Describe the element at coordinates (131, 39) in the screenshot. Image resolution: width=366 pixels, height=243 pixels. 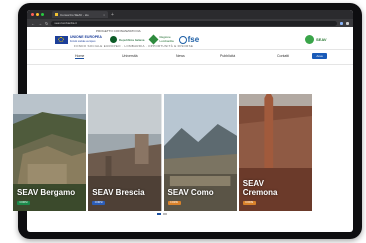
I see `republic-label: Repubblica Italiana` at that location.